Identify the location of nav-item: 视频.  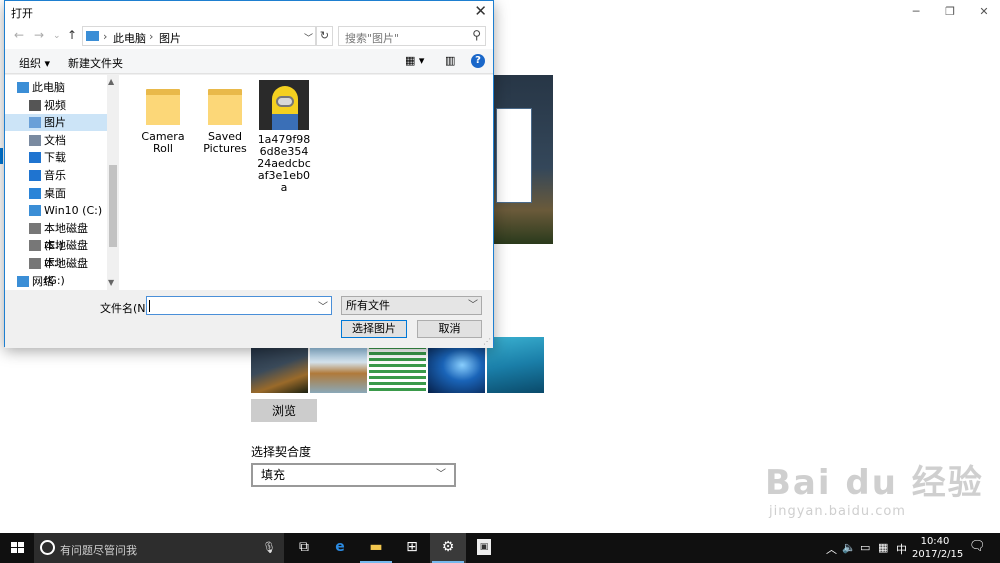
(56, 105).